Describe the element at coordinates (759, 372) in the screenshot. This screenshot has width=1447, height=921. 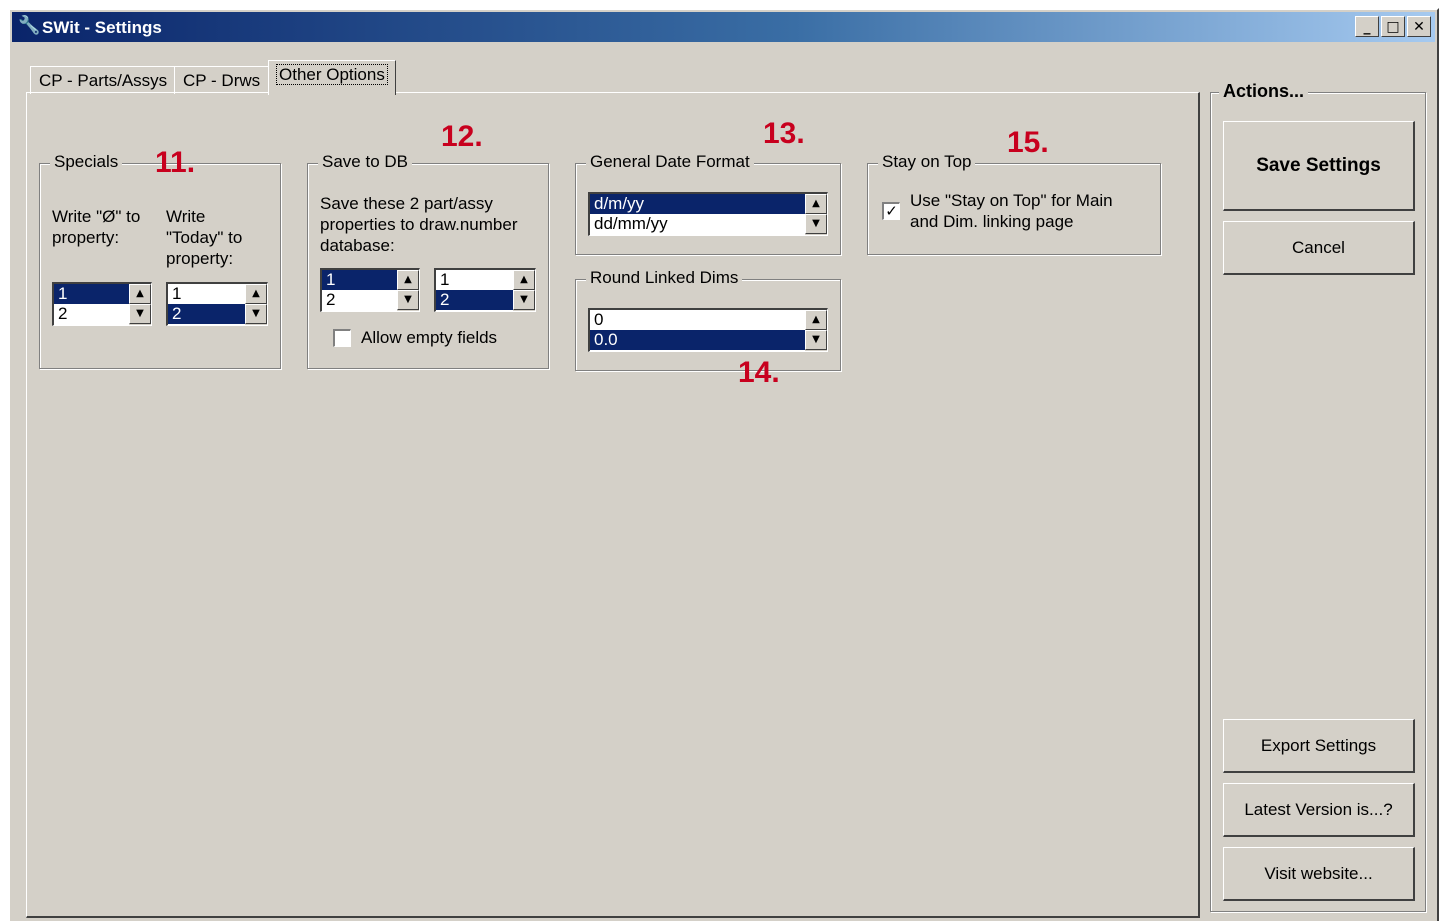
I see `annotation-14: 14.` at that location.